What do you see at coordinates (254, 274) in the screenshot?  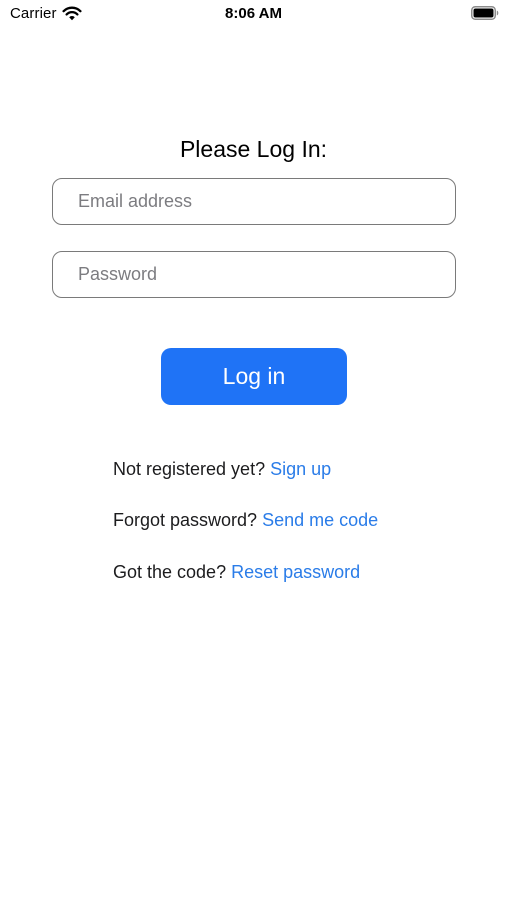 I see `password-field` at bounding box center [254, 274].